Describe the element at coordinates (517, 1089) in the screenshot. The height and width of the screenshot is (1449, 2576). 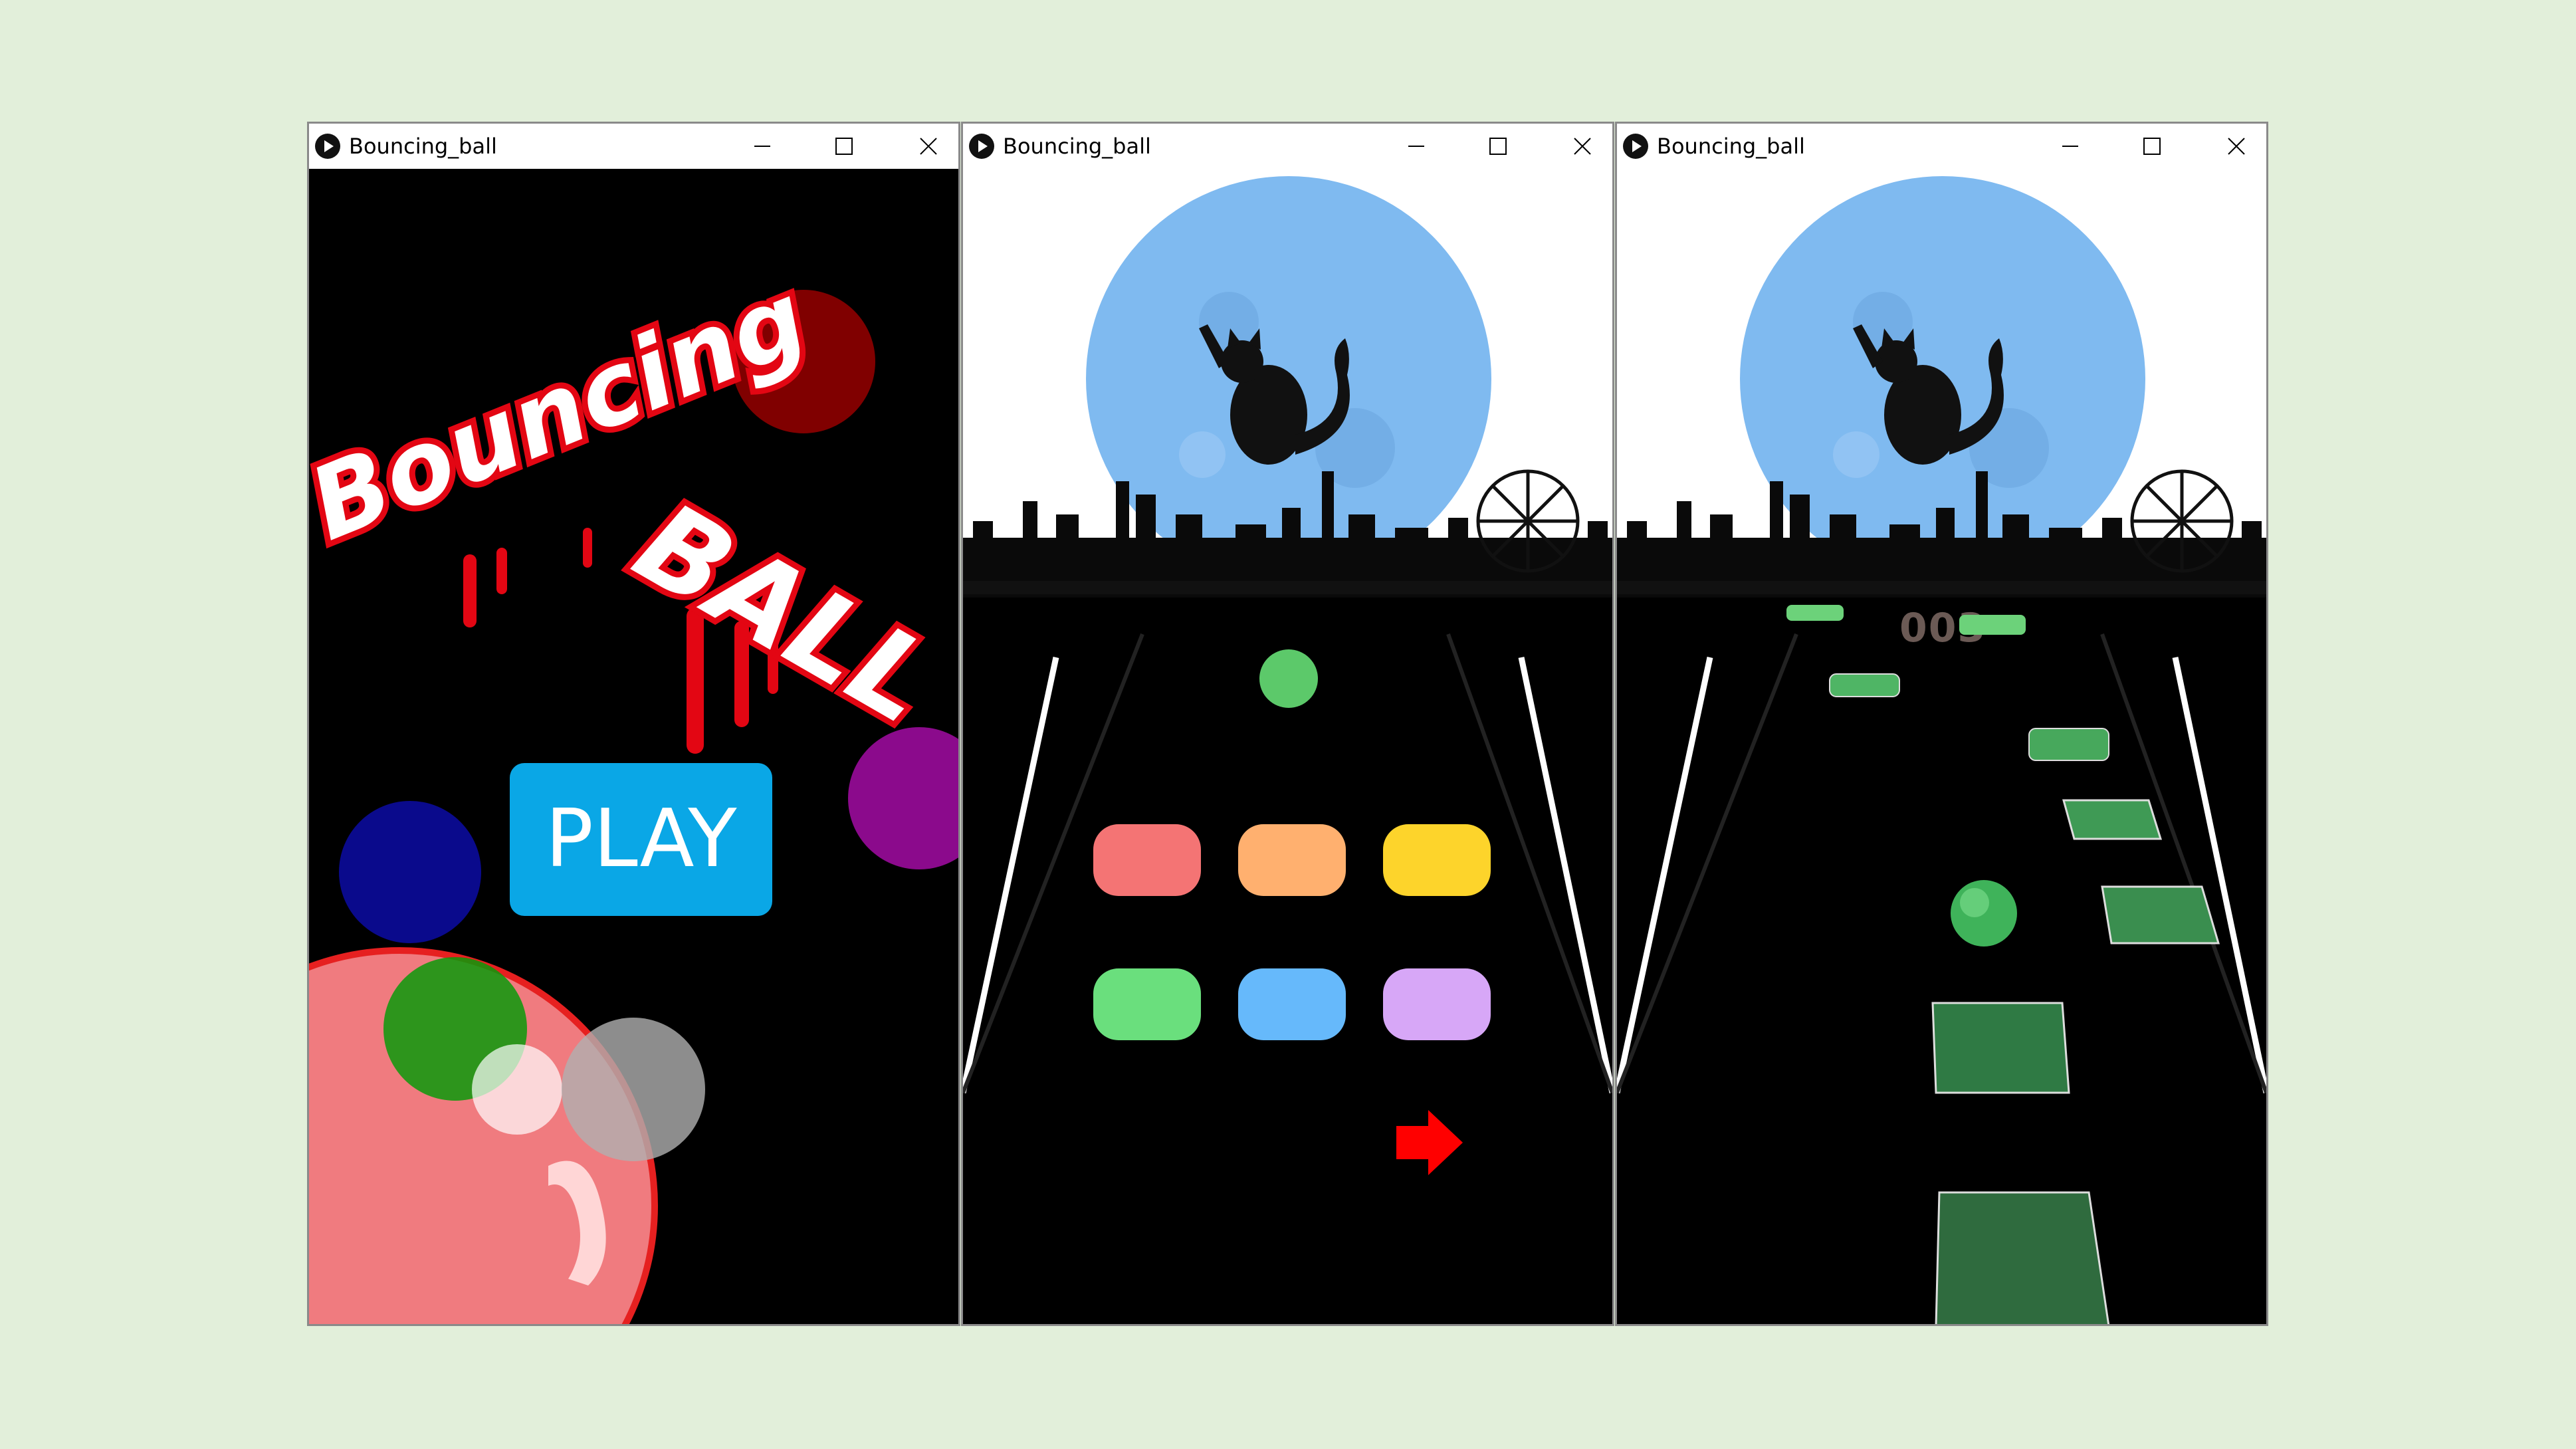
I see `white-ball` at that location.